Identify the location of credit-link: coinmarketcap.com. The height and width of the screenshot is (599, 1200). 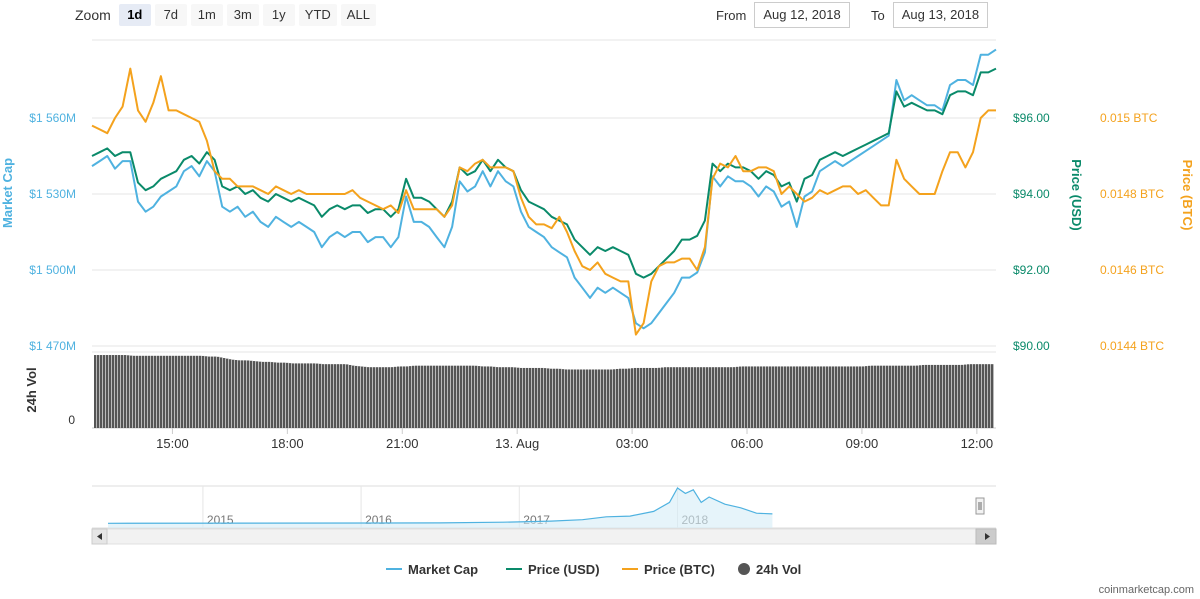
(1146, 590).